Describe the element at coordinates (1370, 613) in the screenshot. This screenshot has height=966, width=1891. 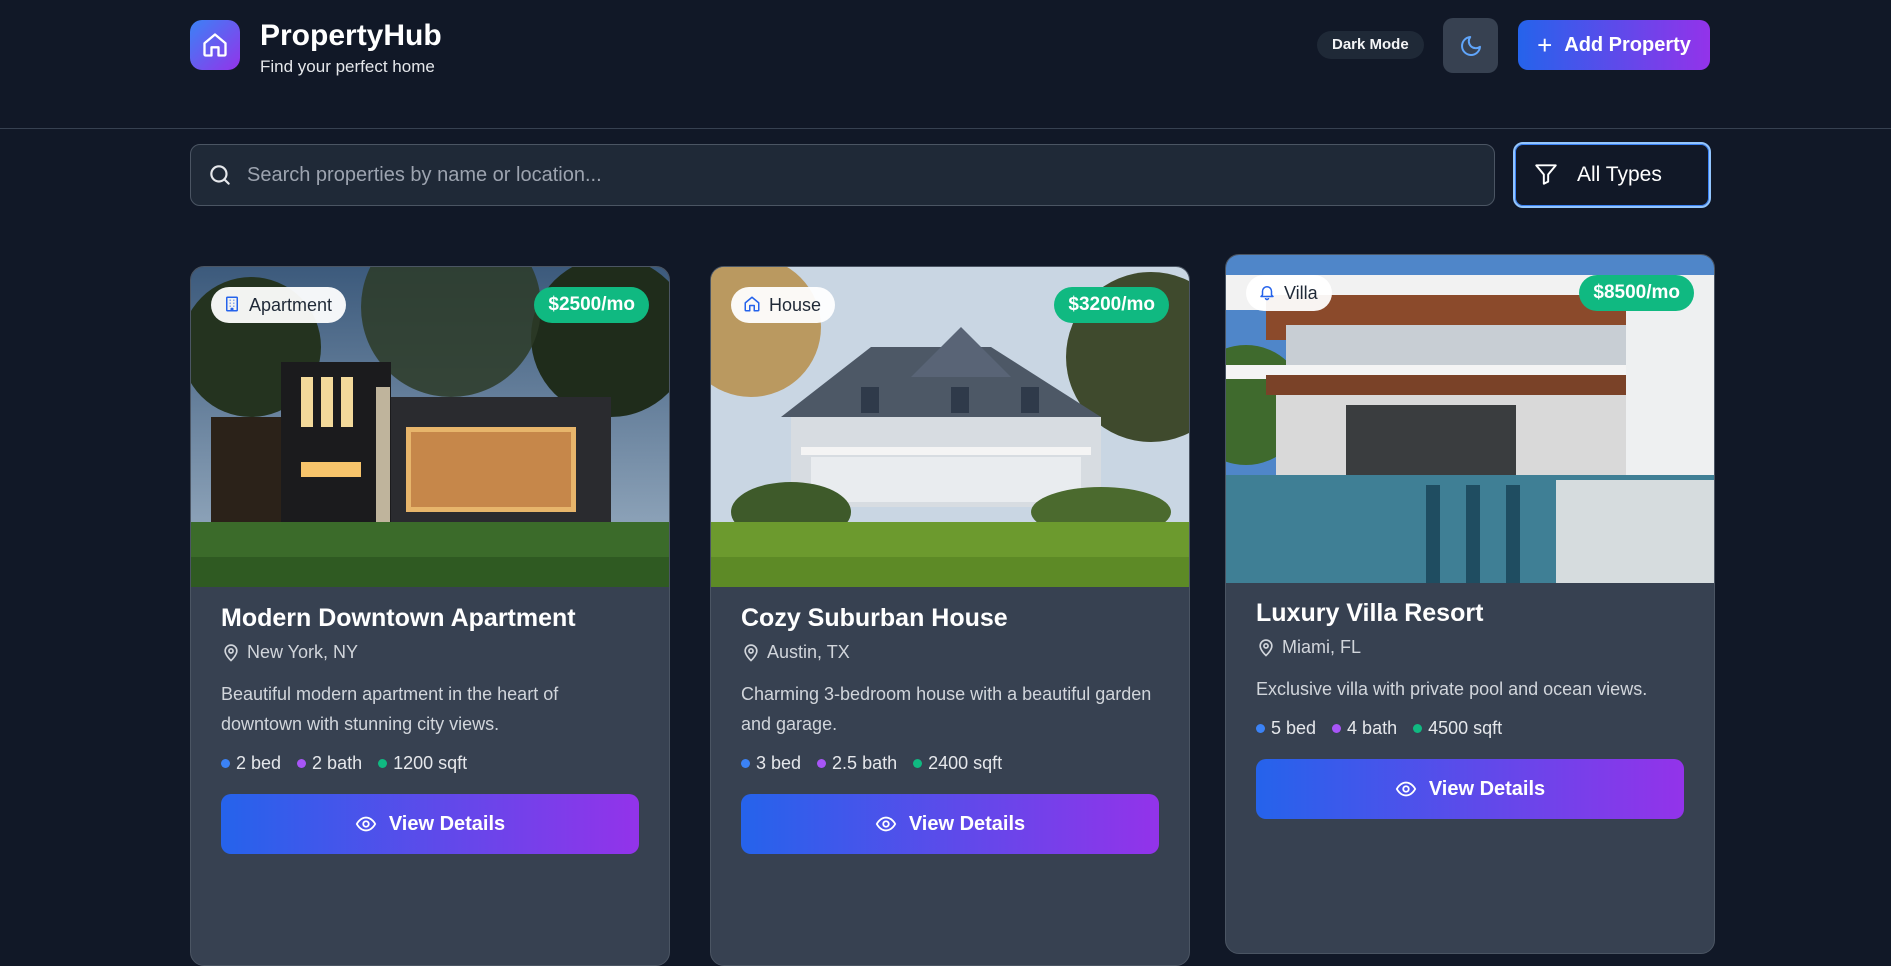
I see `property-title: Luxury Villa Resort` at that location.